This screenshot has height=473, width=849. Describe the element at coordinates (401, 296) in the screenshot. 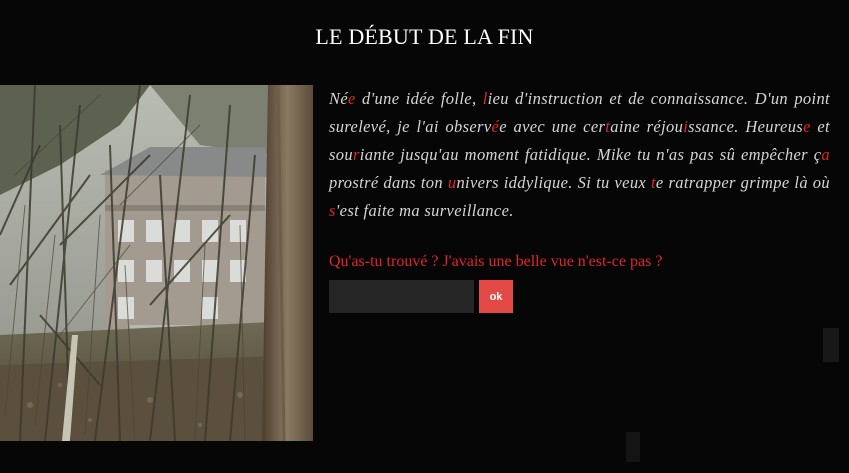

I see `answer-input` at that location.